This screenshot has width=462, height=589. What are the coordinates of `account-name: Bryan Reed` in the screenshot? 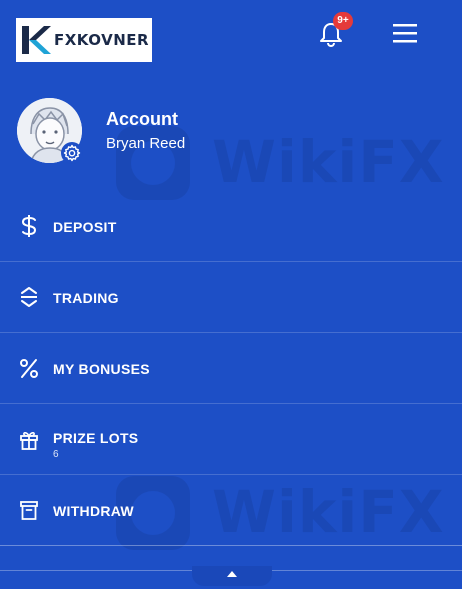 It's located at (146, 143).